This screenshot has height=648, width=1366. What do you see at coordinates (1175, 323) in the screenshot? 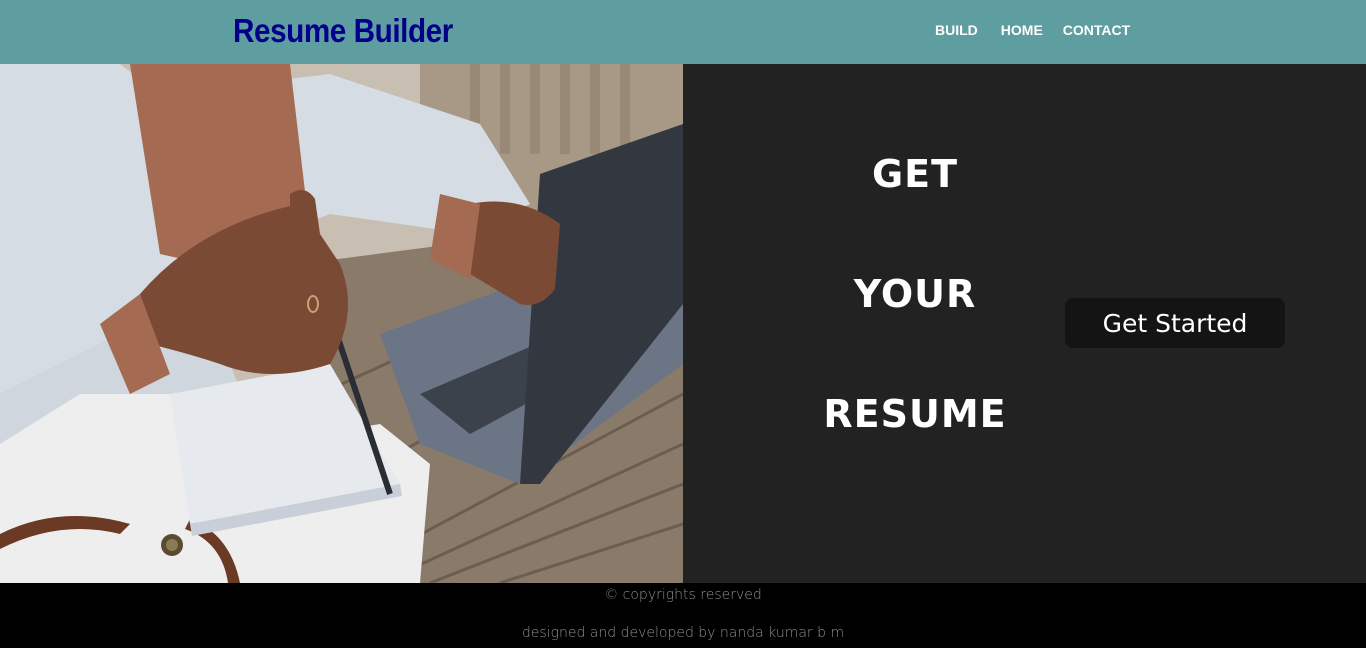
I see `get-started-button: Get Started` at bounding box center [1175, 323].